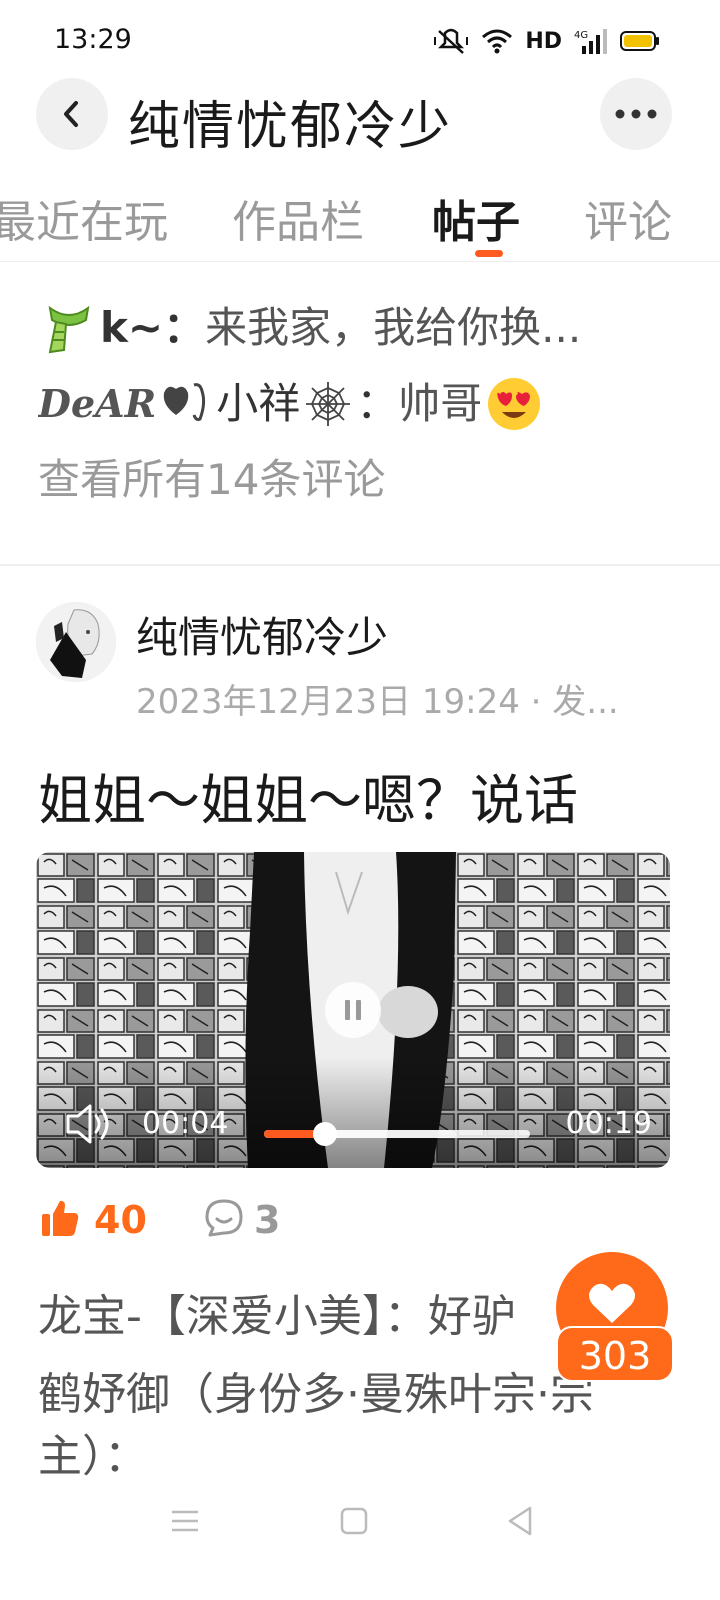  I want to click on floating-like-count: 303, so click(615, 1354).